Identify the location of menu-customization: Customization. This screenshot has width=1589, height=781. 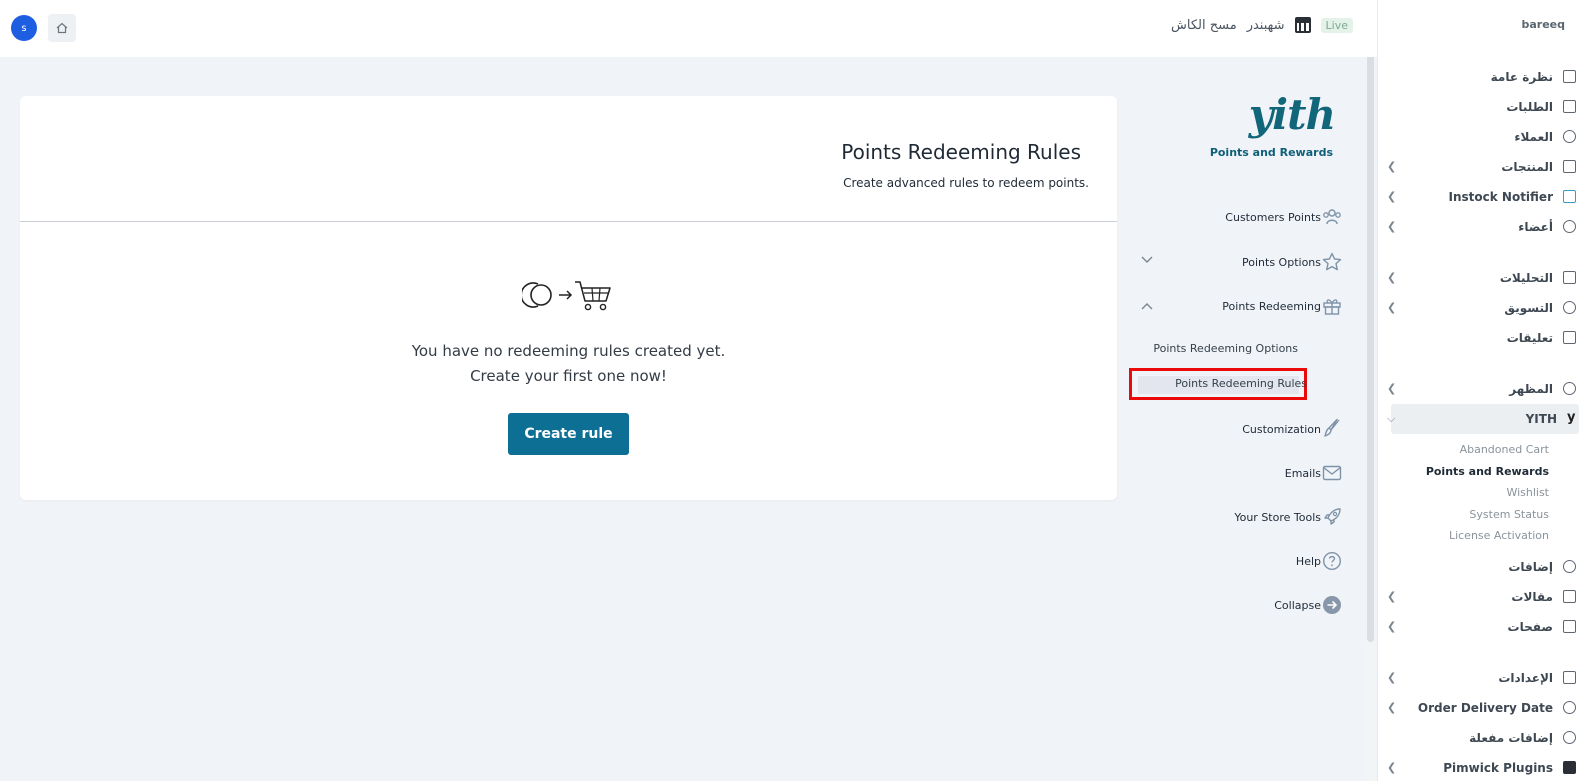
(1281, 429).